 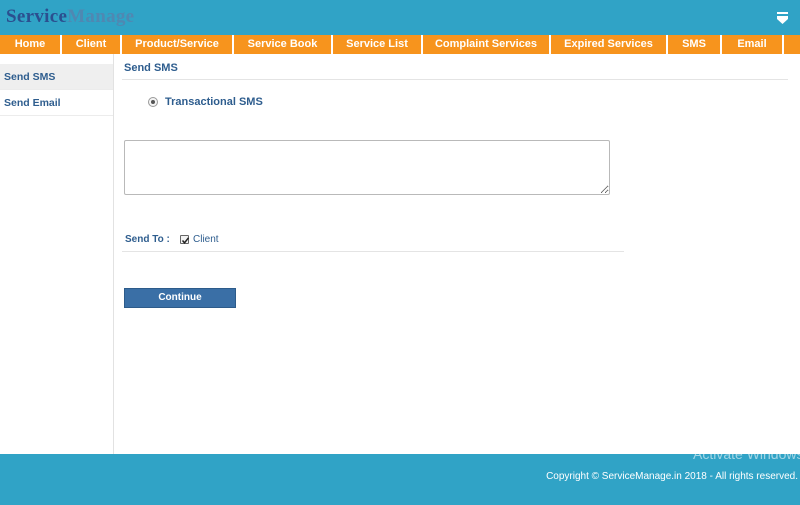 I want to click on app-header: ServiceManage, so click(x=400, y=17).